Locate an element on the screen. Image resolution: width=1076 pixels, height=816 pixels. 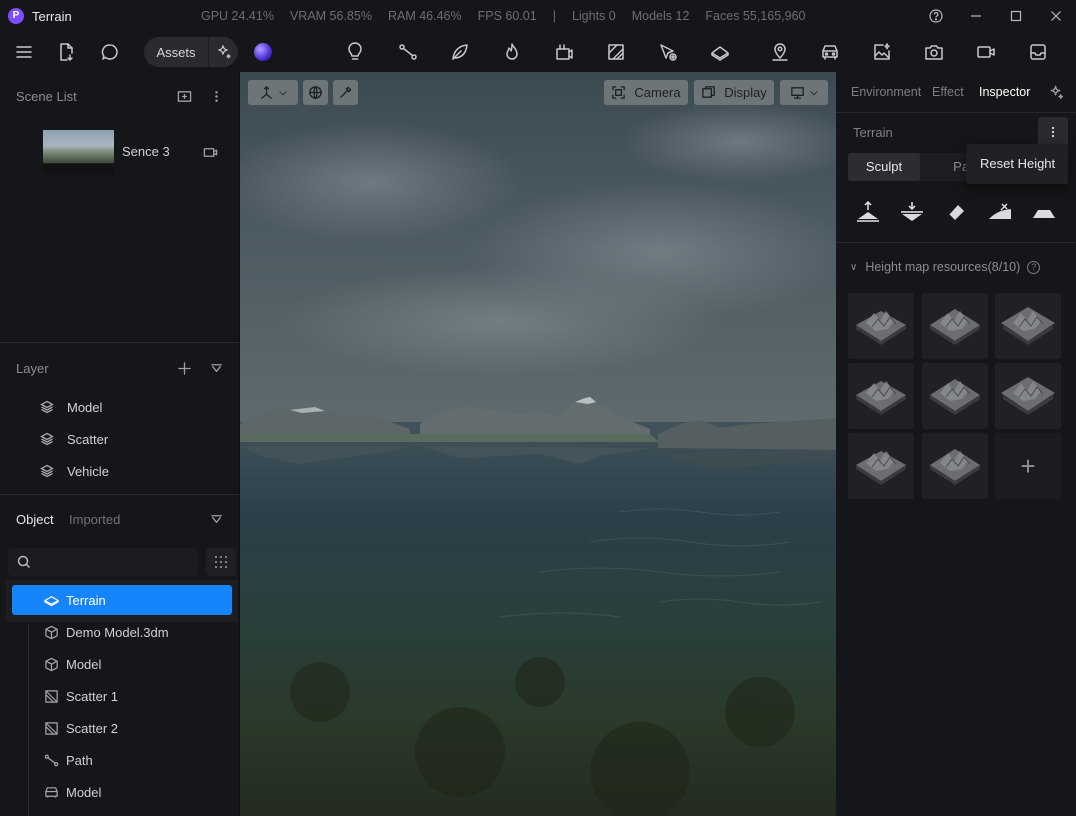
search-input is located at coordinates (113, 562).